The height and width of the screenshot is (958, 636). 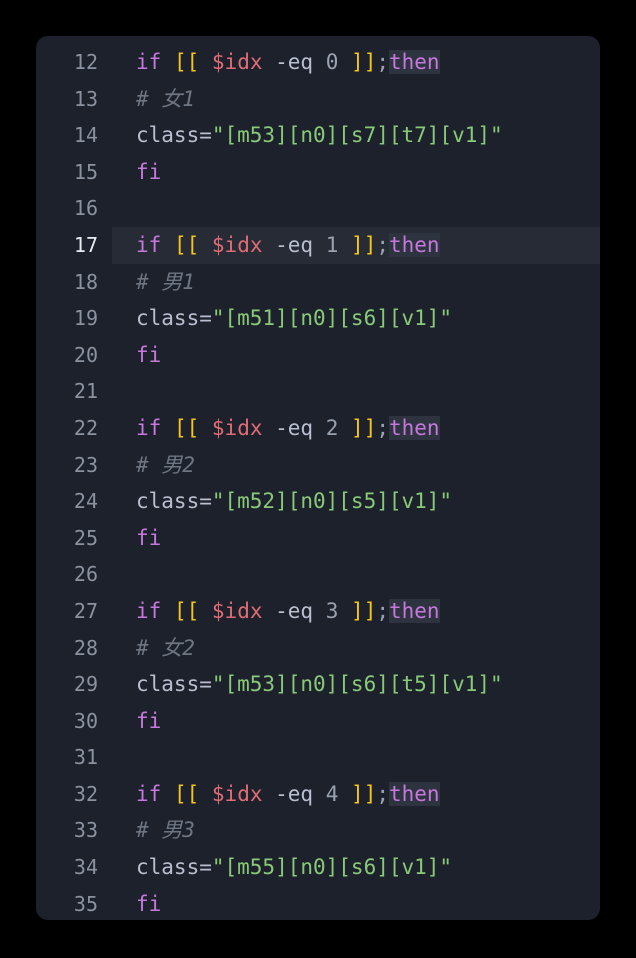 I want to click on line-number: 23, so click(x=85, y=464).